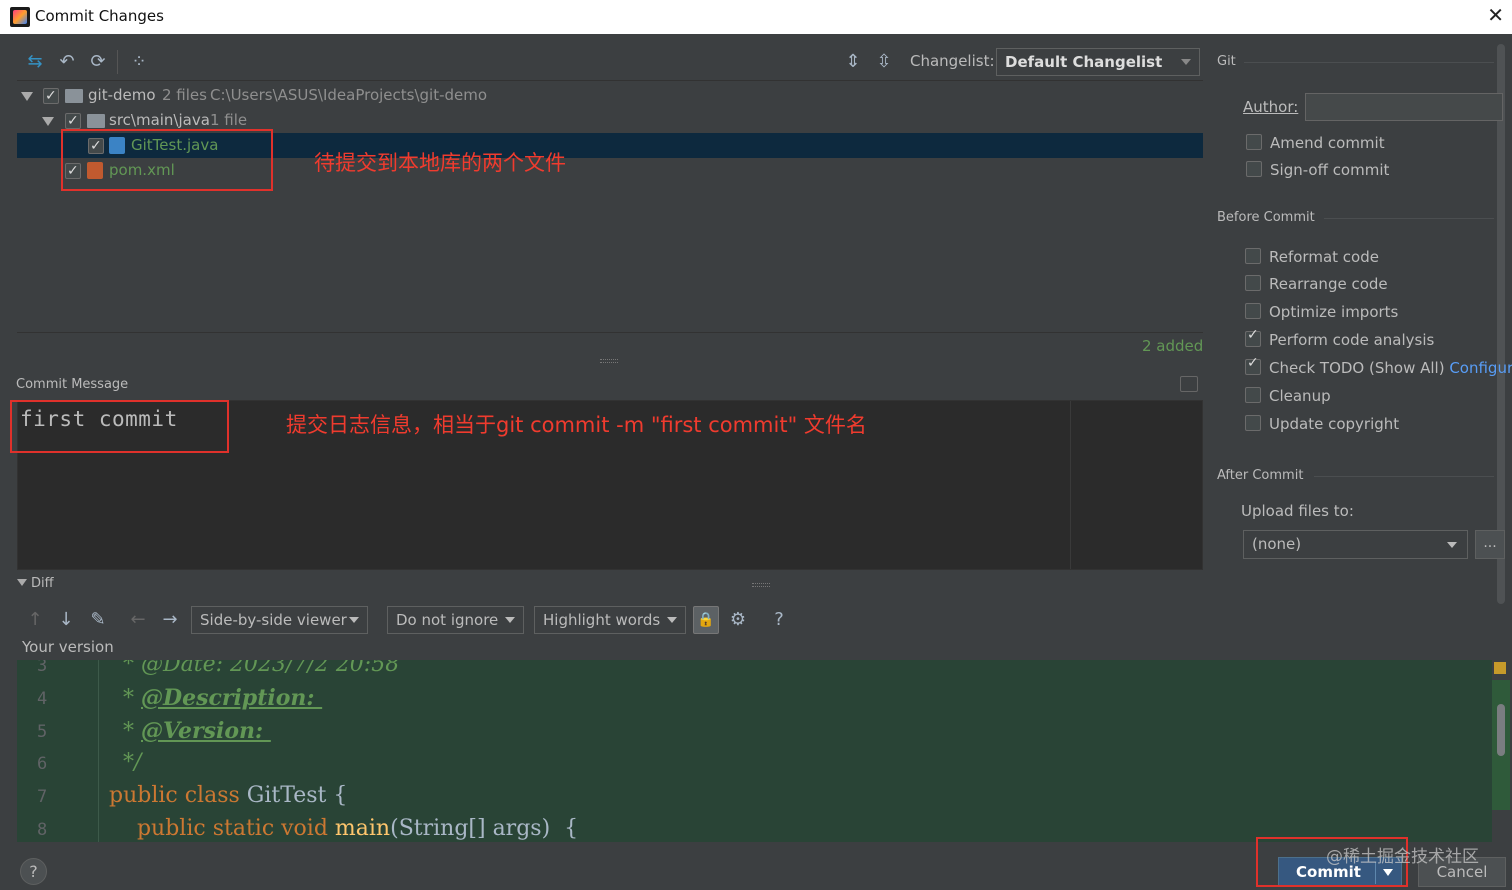 The image size is (1512, 890). I want to click on changelist-select: Default Changelist, so click(1098, 62).